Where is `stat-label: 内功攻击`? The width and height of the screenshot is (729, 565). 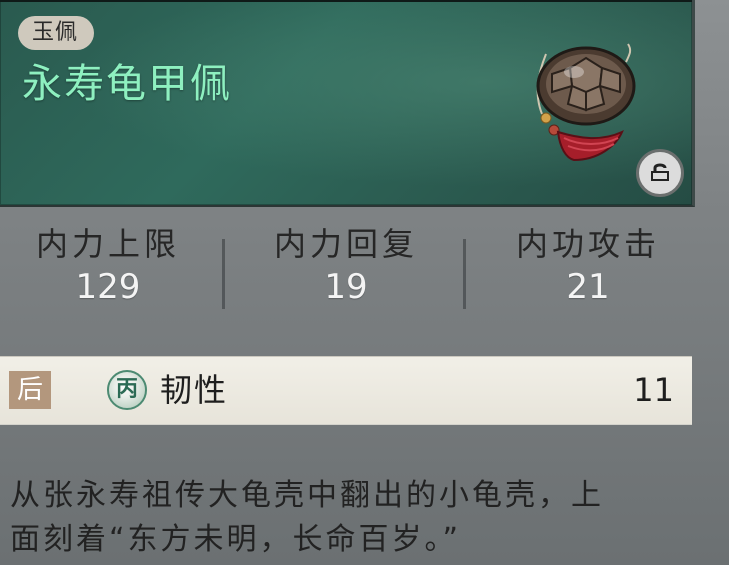 stat-label: 内功攻击 is located at coordinates (587, 244).